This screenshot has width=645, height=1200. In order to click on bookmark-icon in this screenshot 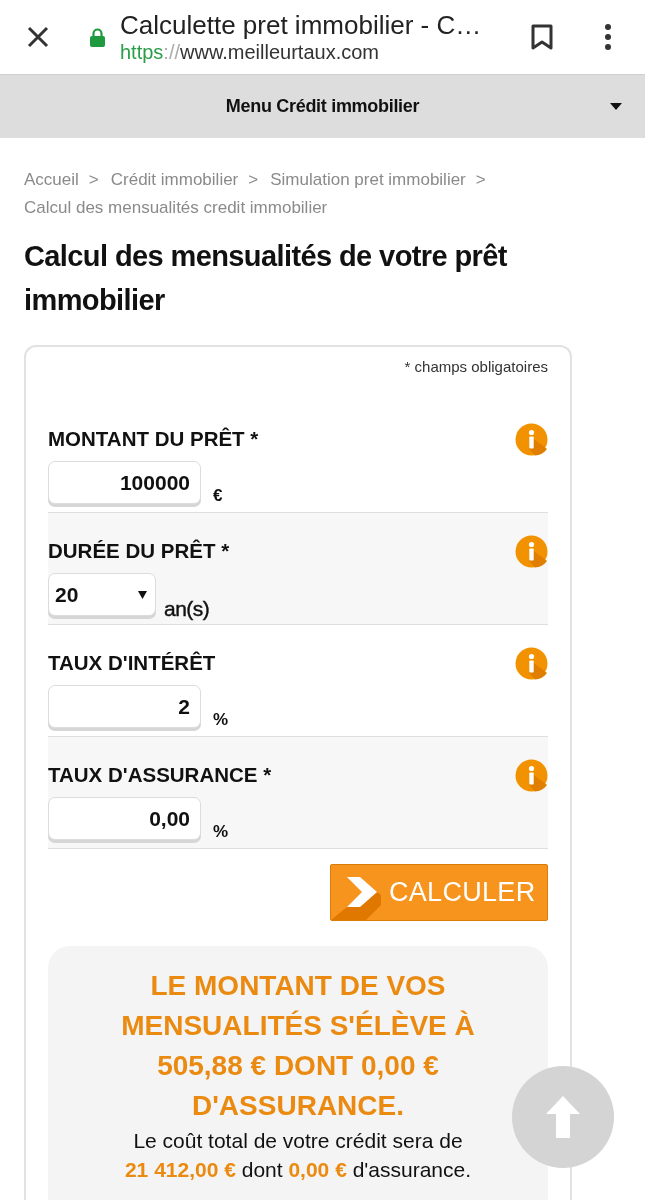, I will do `click(542, 37)`.